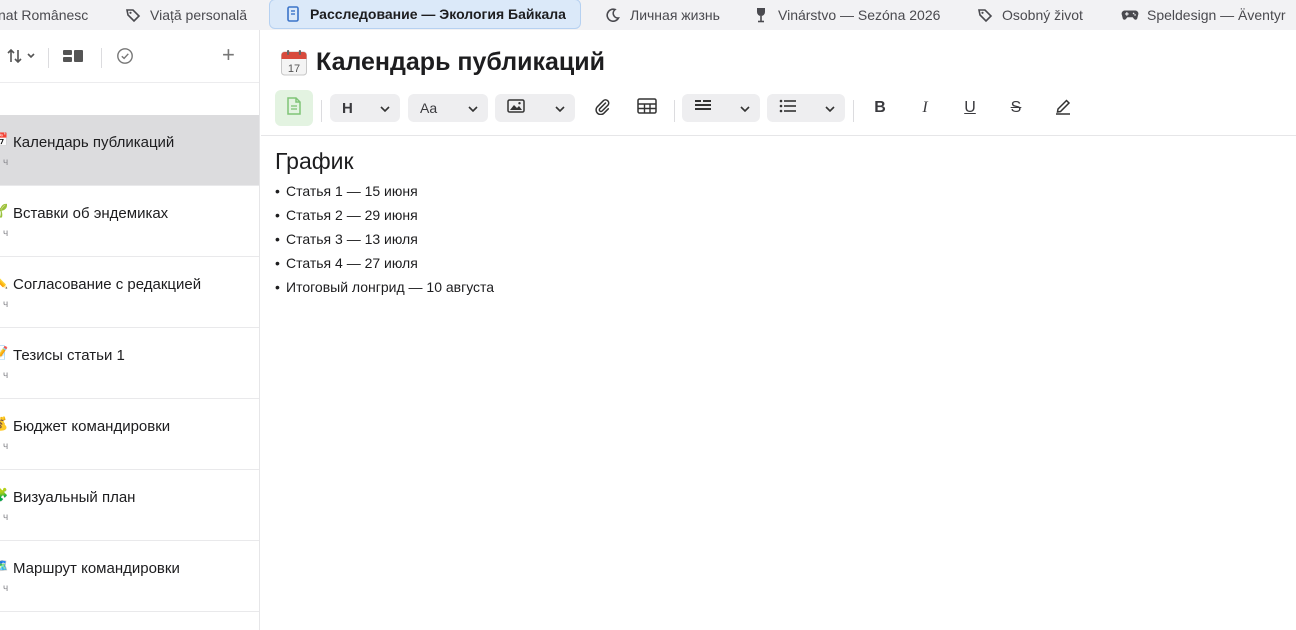 Image resolution: width=1296 pixels, height=630 pixels. Describe the element at coordinates (4, 140) in the screenshot. I see `note-emoji-icon: 📅` at that location.